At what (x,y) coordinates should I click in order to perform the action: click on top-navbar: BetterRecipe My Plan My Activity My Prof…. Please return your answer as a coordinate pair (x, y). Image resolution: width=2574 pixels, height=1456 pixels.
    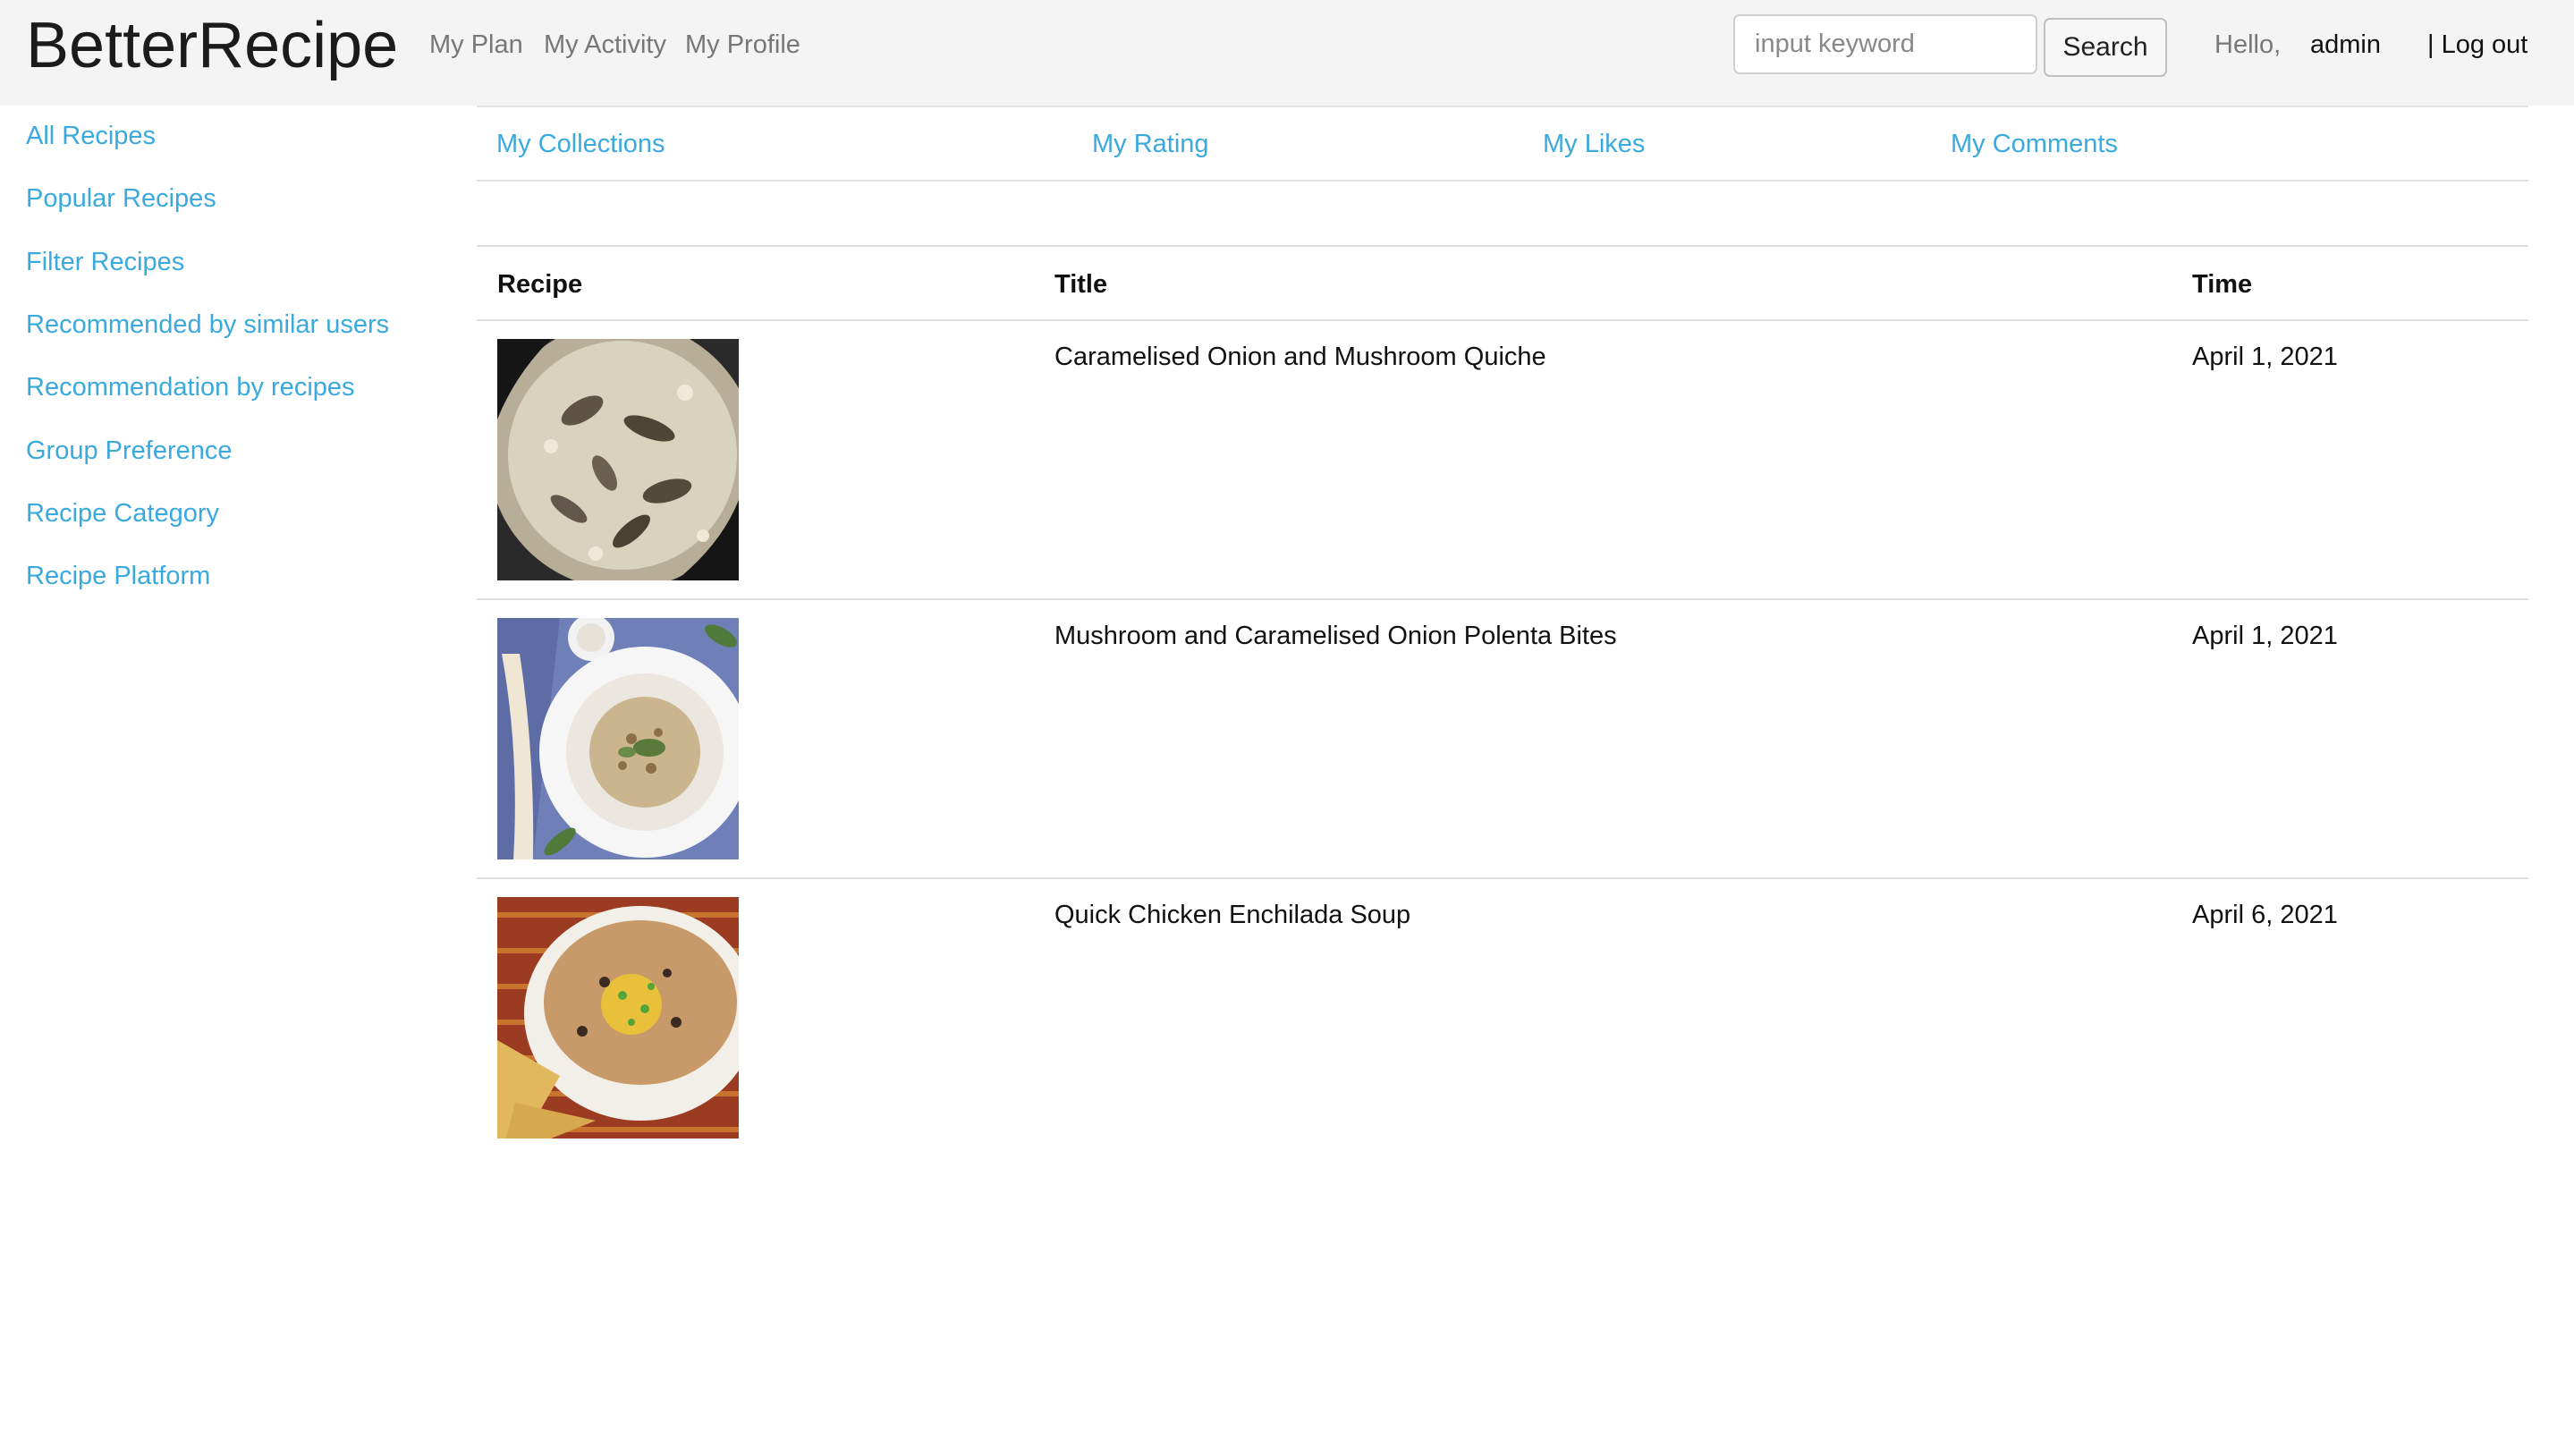
    Looking at the image, I should click on (1287, 53).